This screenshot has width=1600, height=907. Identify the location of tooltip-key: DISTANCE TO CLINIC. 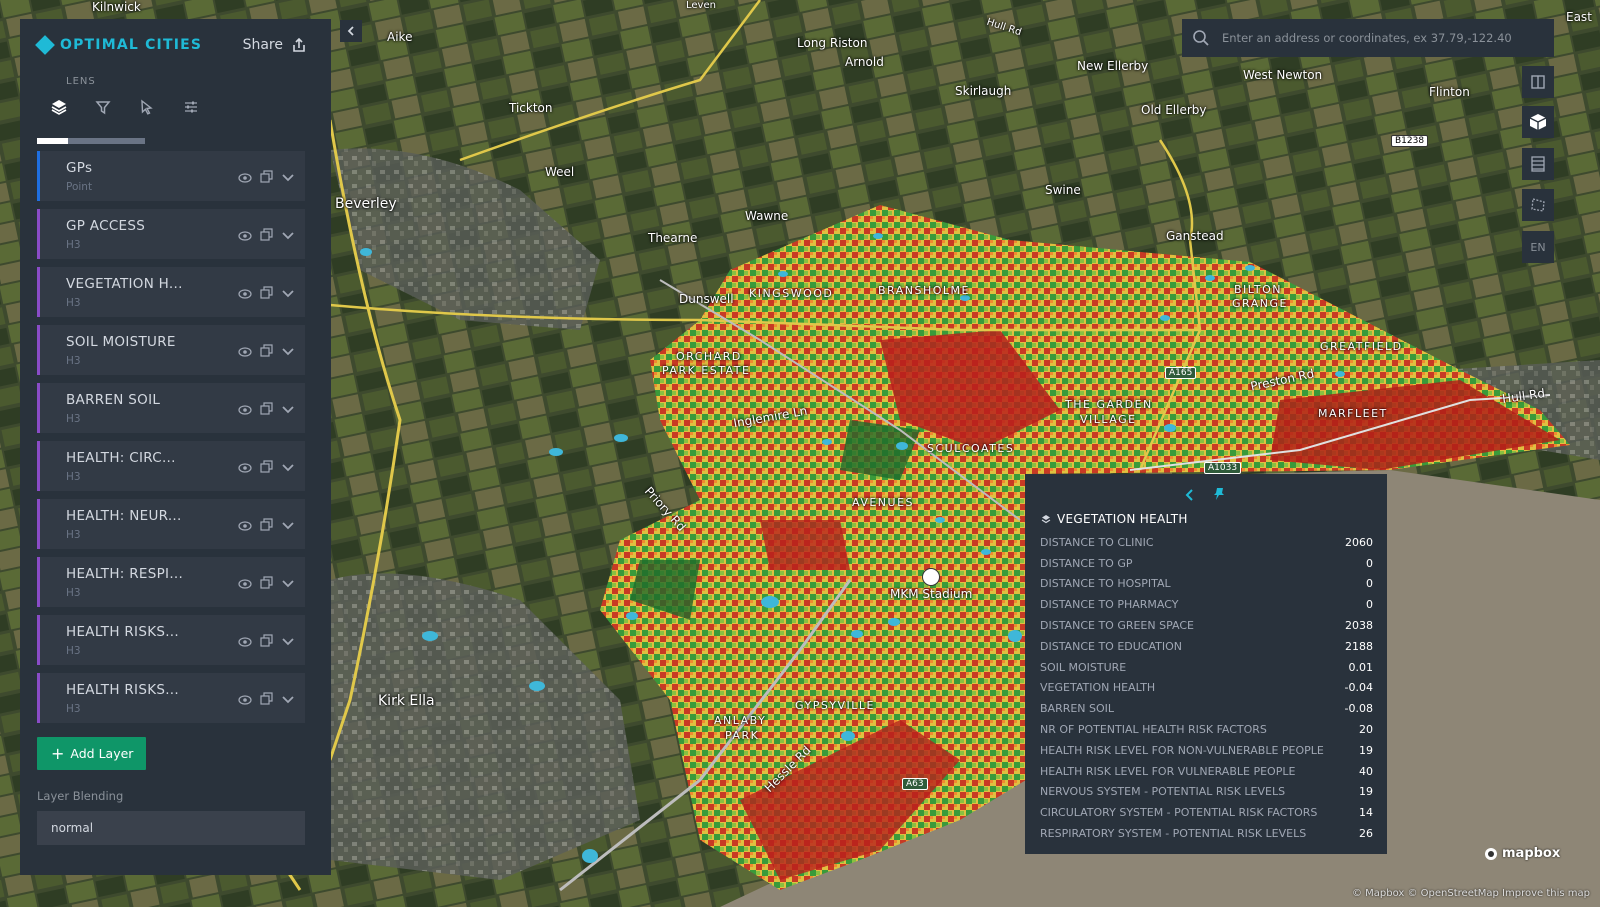
(1097, 542).